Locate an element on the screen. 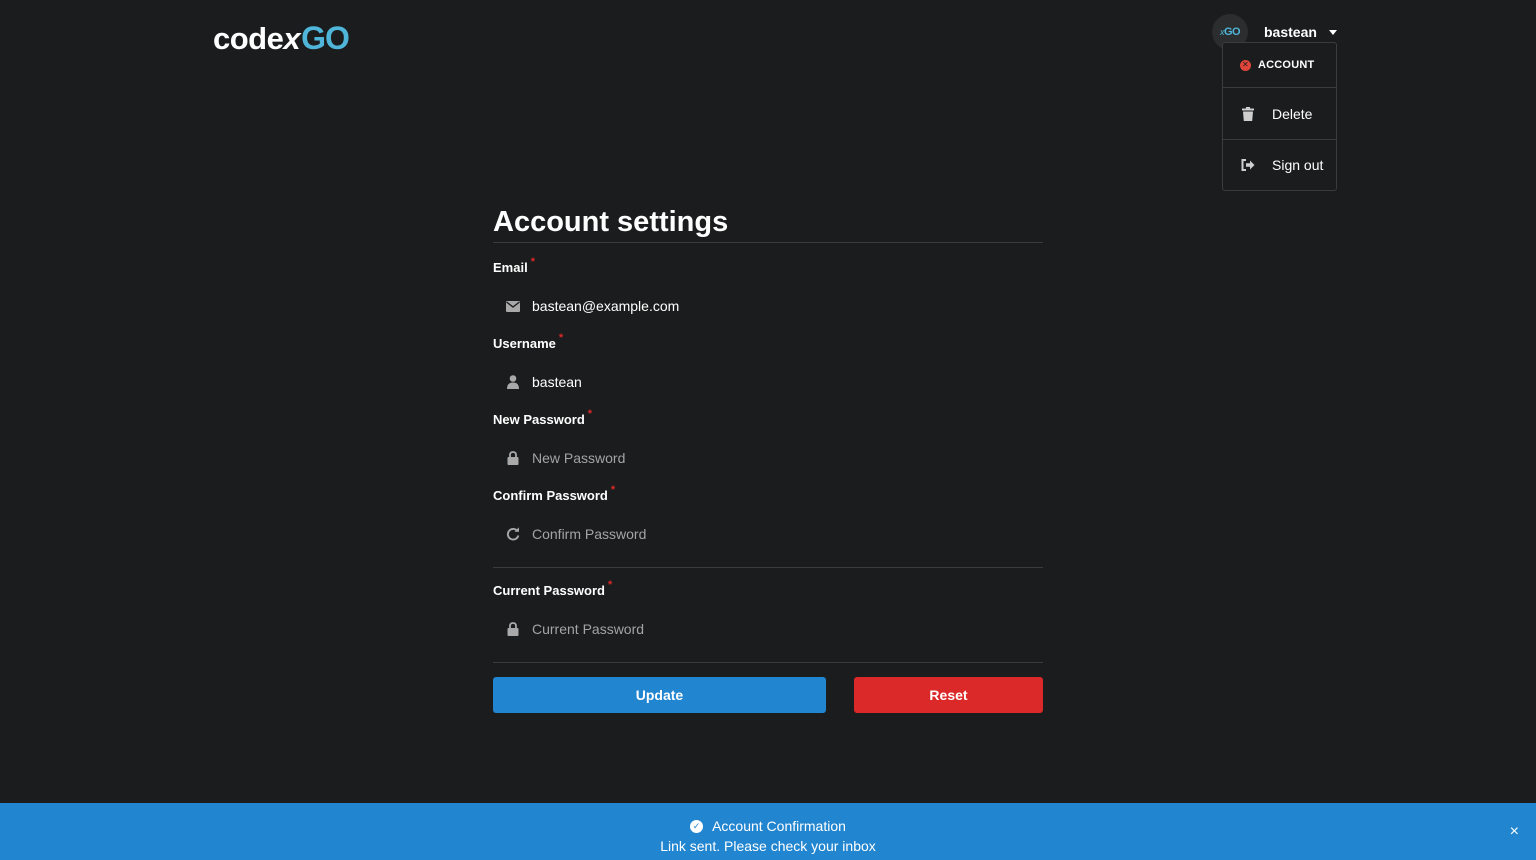 This screenshot has width=1536, height=860. trash-icon is located at coordinates (1248, 113).